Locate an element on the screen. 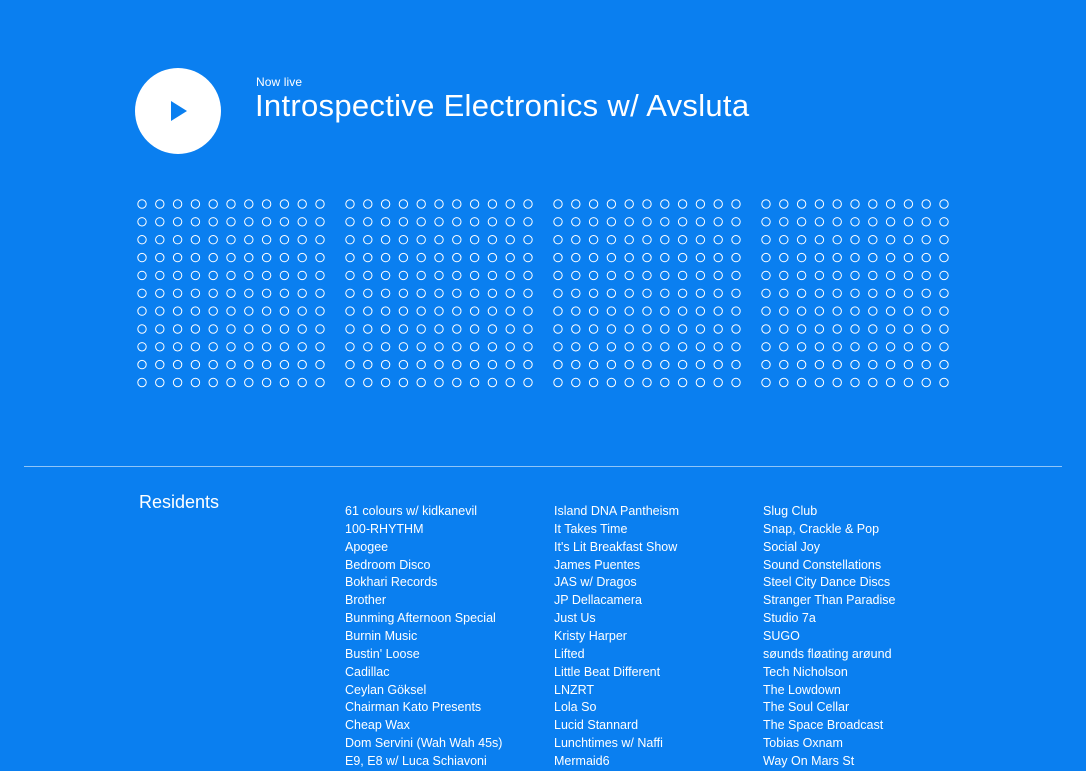  resident-link: Lifted is located at coordinates (616, 655).